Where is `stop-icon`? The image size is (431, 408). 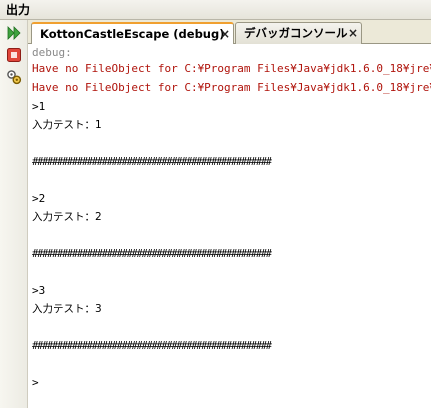
stop-icon is located at coordinates (14, 55).